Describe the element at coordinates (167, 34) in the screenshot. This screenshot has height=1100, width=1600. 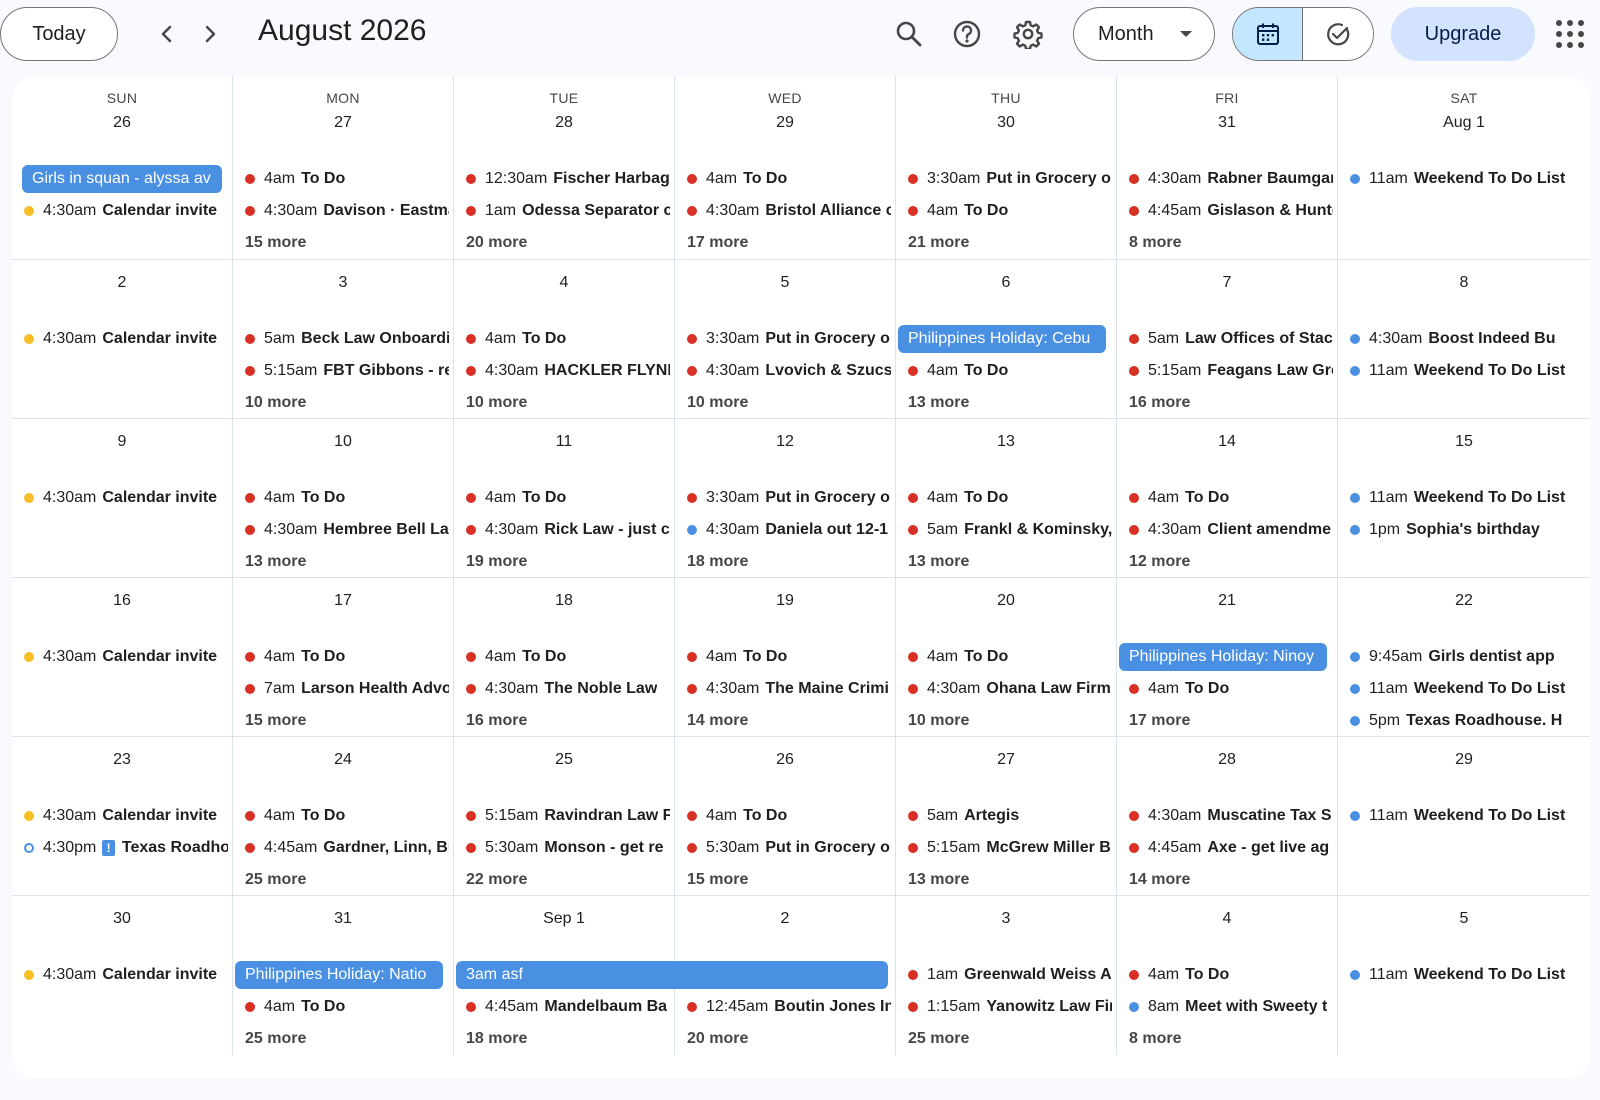
I see `chevron-left-icon` at that location.